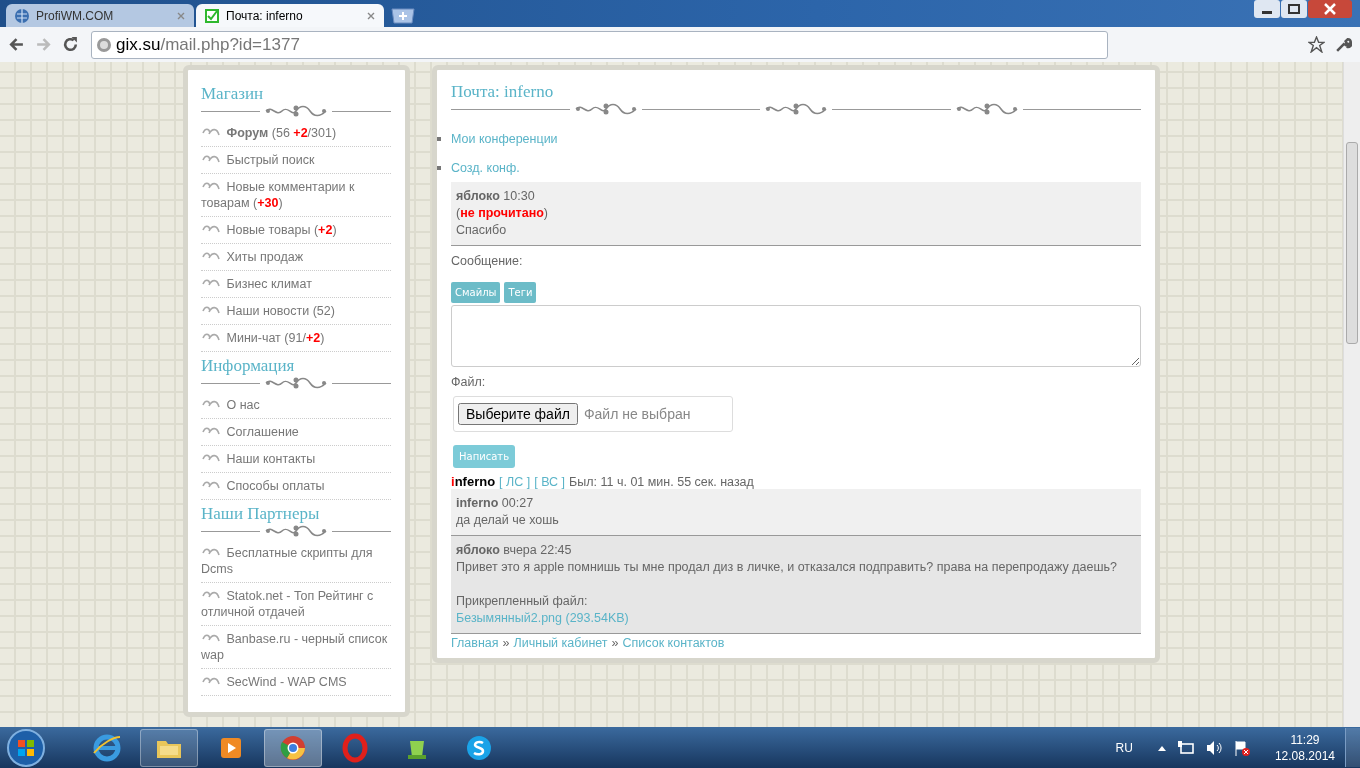  Describe the element at coordinates (296, 647) in the screenshot. I see `sidebar-link: Banbase.ru - черный список wap` at that location.